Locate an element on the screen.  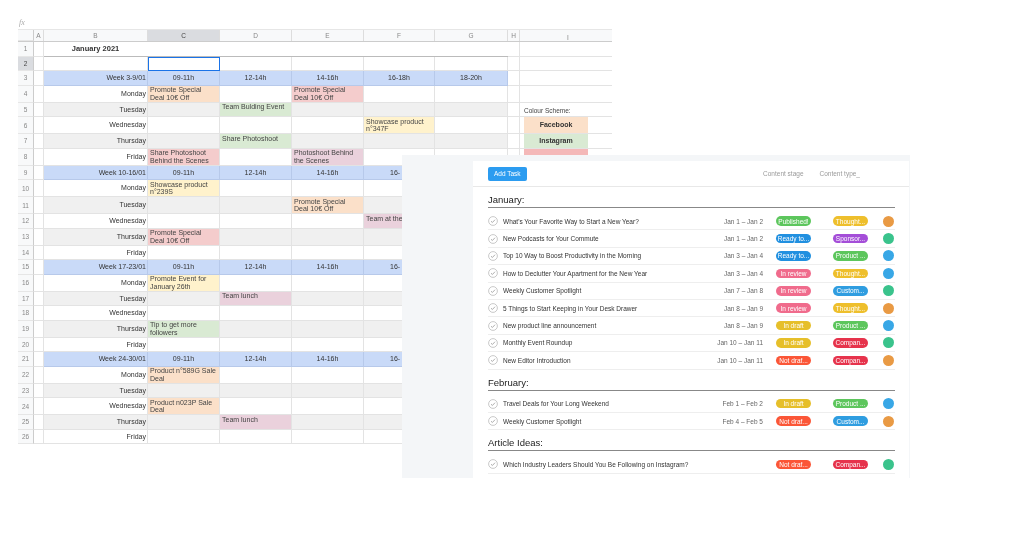
section-title: February: is located at coordinates (691, 380).